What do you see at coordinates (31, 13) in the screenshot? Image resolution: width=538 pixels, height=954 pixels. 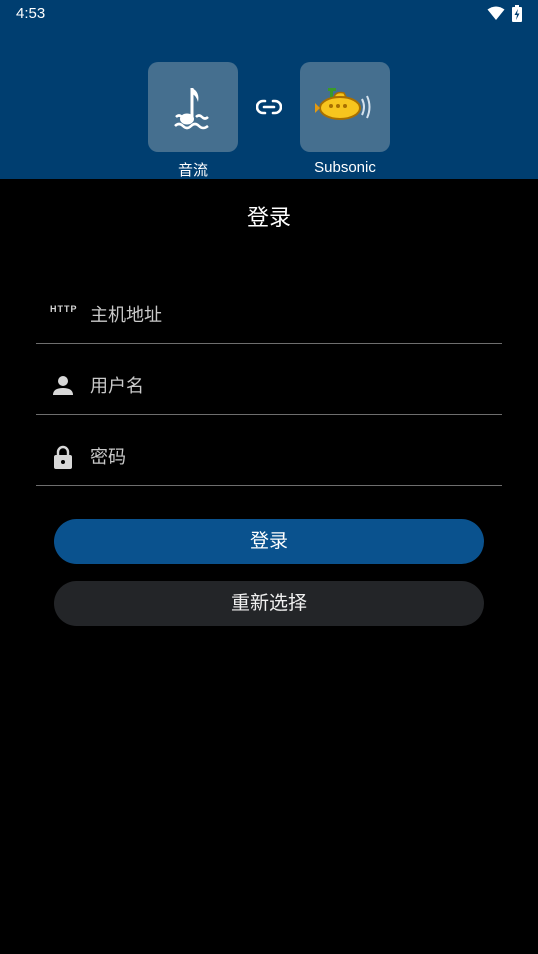 I see `status-time: 4:53` at bounding box center [31, 13].